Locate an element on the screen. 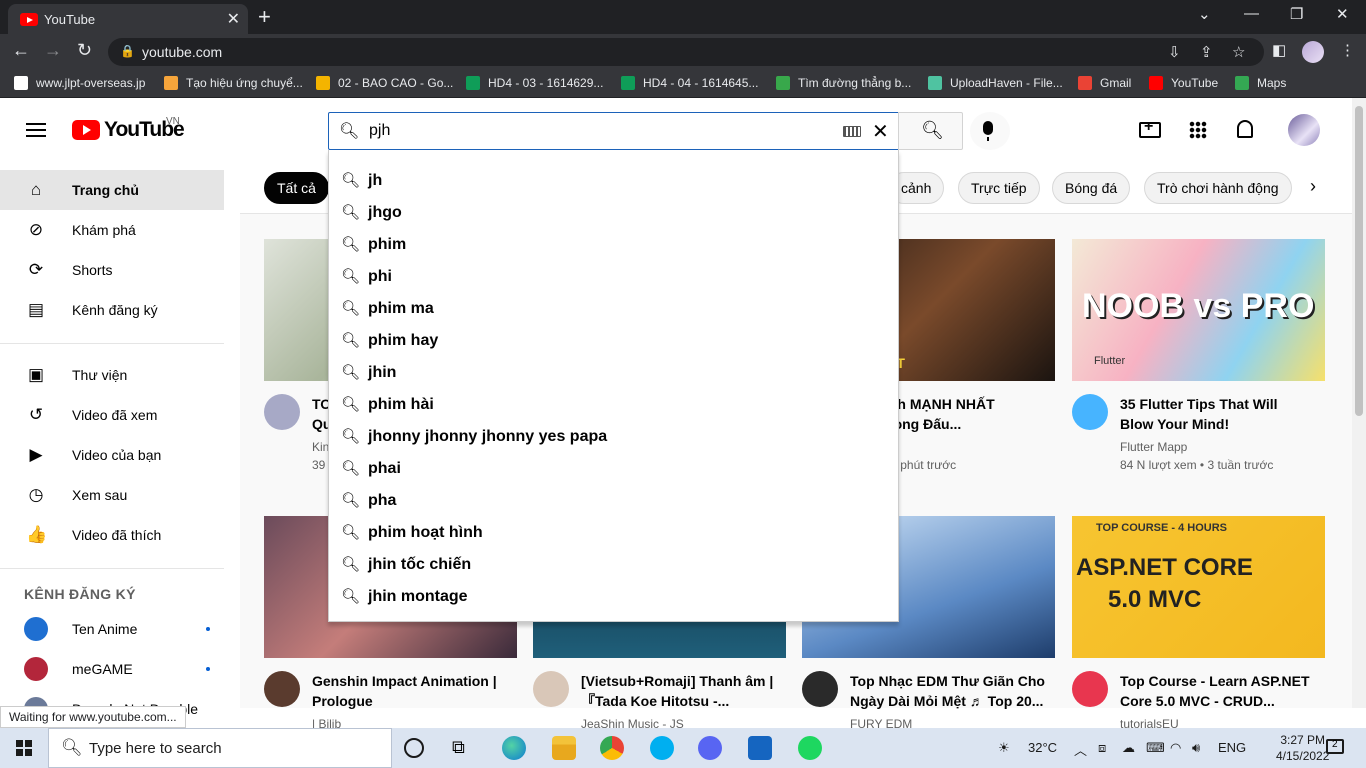  lock-icon: 🔒 is located at coordinates (127, 51).